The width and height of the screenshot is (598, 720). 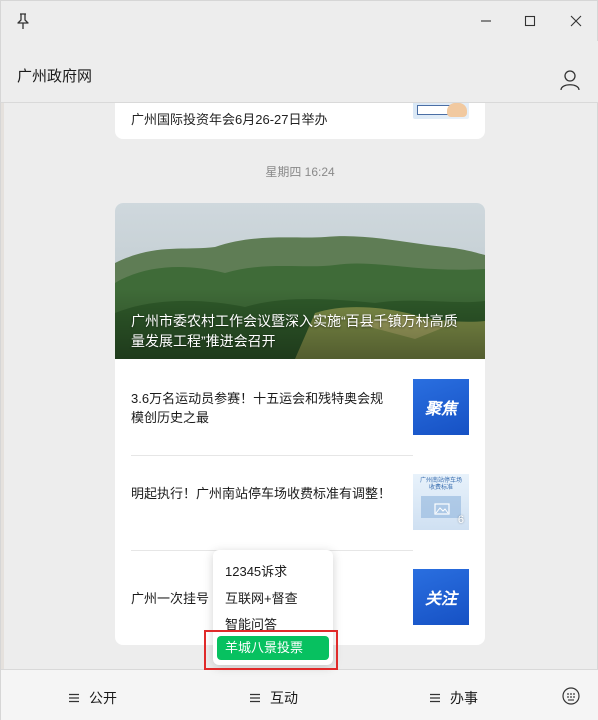 I want to click on minimize-button, so click(x=486, y=21).